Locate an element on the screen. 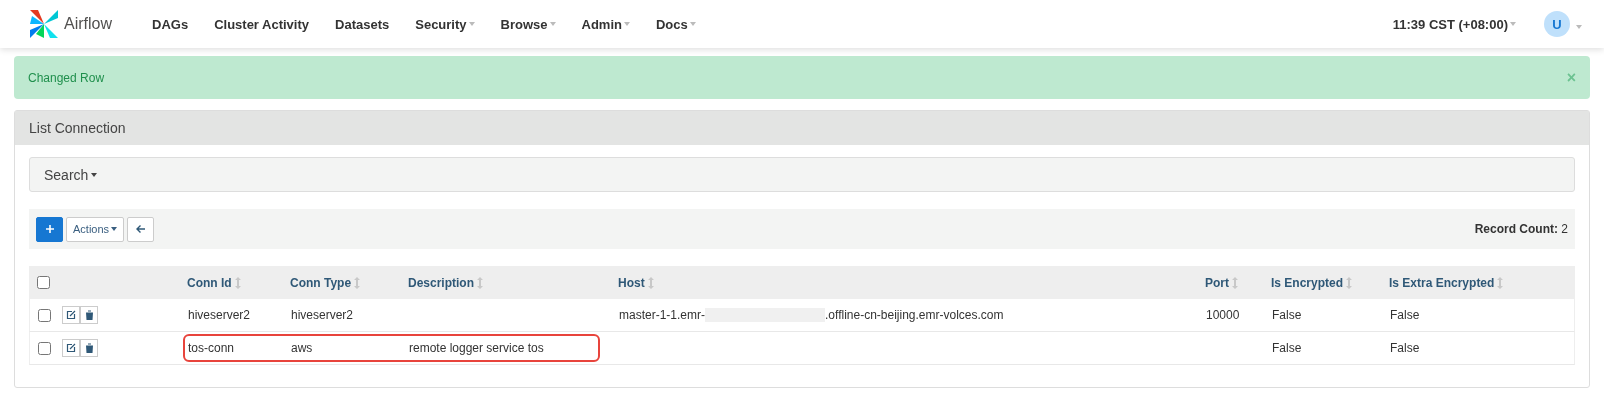 Image resolution: width=1604 pixels, height=403 pixels. column-header: Conn Type is located at coordinates (349, 282).